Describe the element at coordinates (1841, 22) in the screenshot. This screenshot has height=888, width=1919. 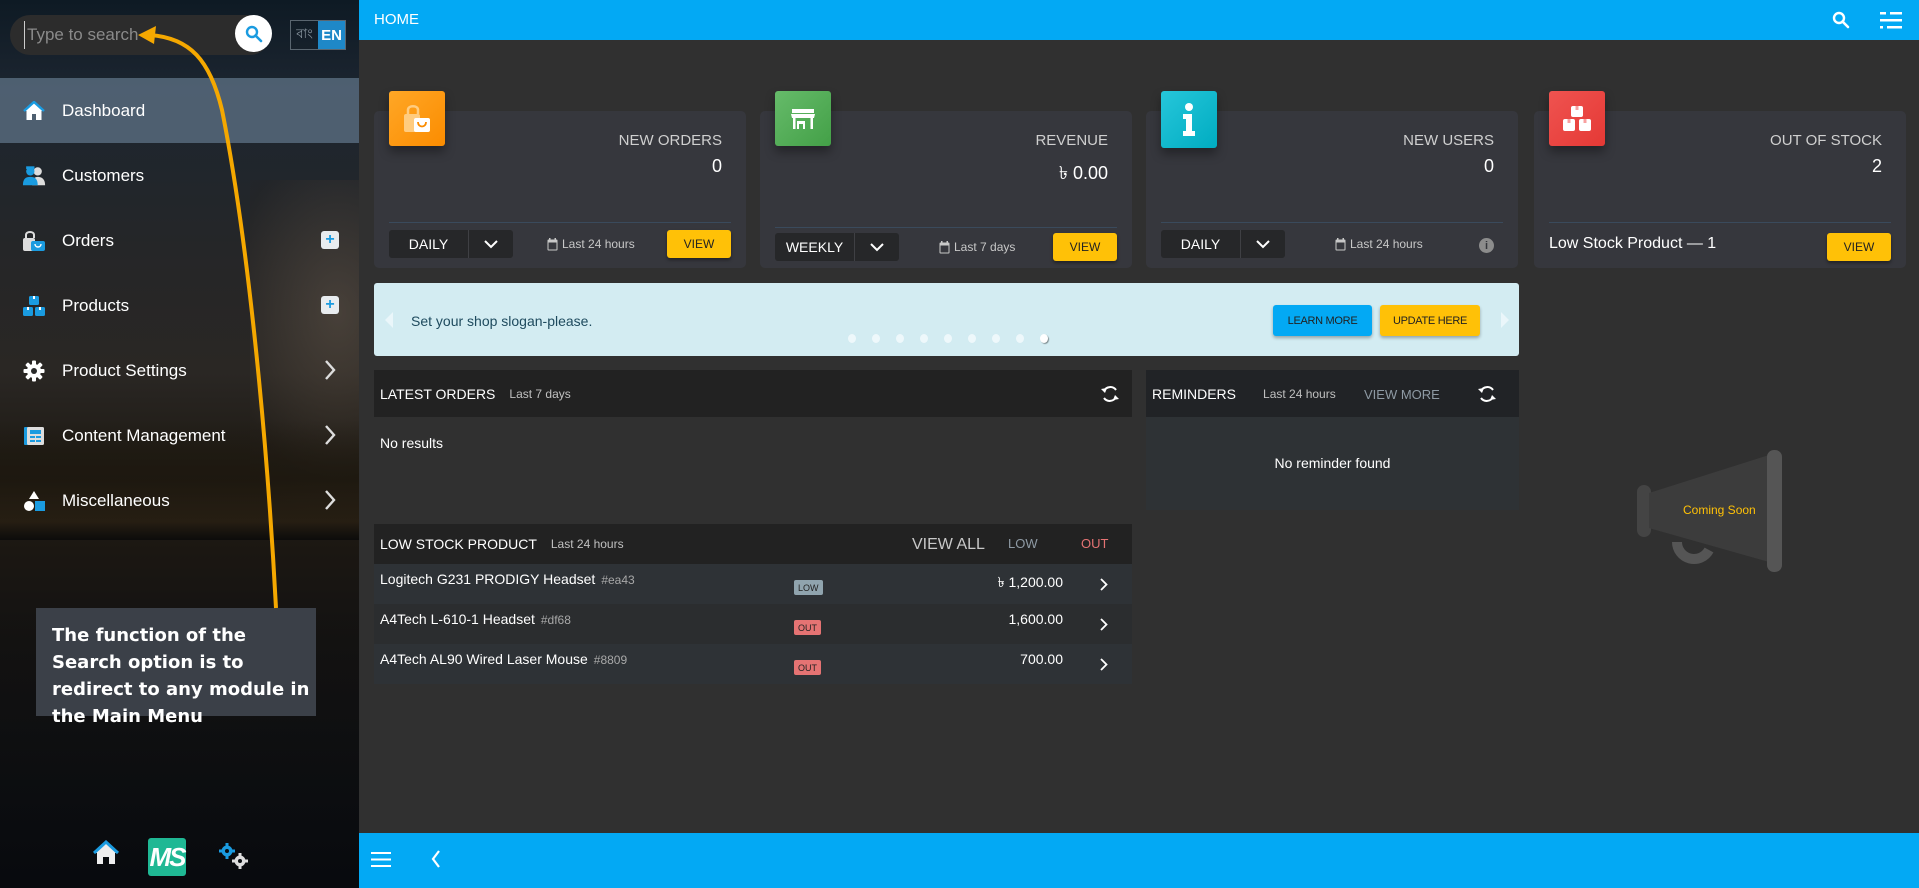
I see `top-search-button` at that location.